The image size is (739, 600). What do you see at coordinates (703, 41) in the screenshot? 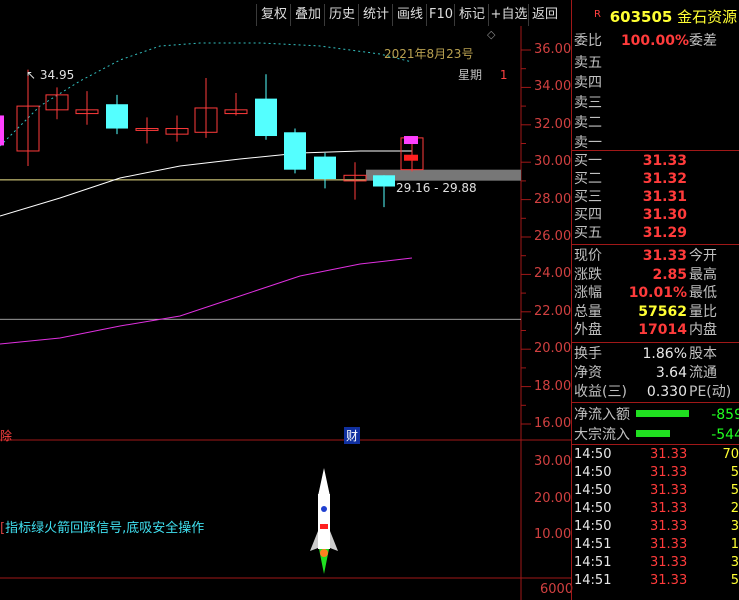
I see `order-diff-label: 委差` at bounding box center [703, 41].